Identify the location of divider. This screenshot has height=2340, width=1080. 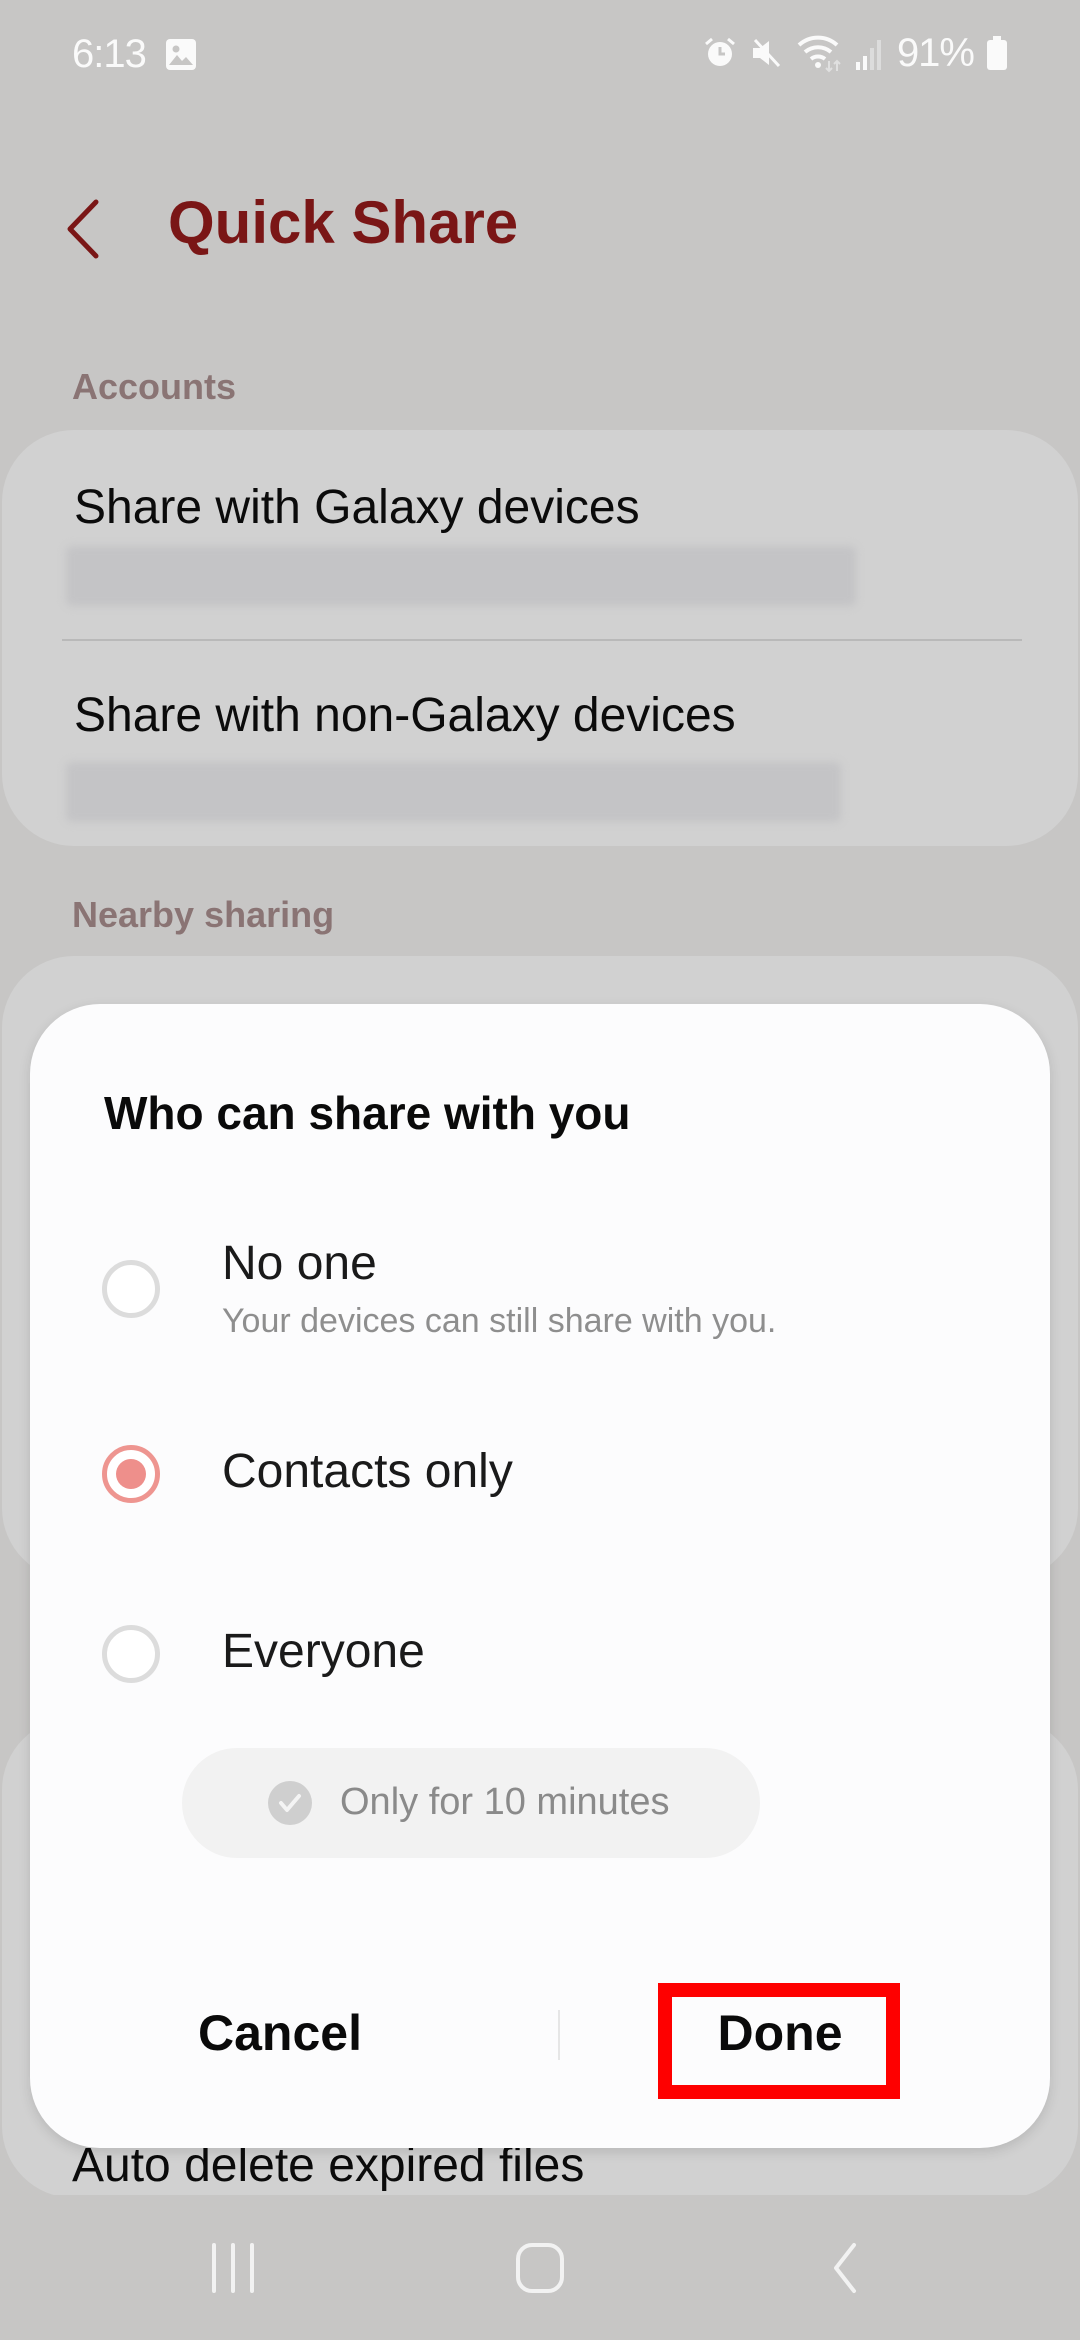
(542, 640).